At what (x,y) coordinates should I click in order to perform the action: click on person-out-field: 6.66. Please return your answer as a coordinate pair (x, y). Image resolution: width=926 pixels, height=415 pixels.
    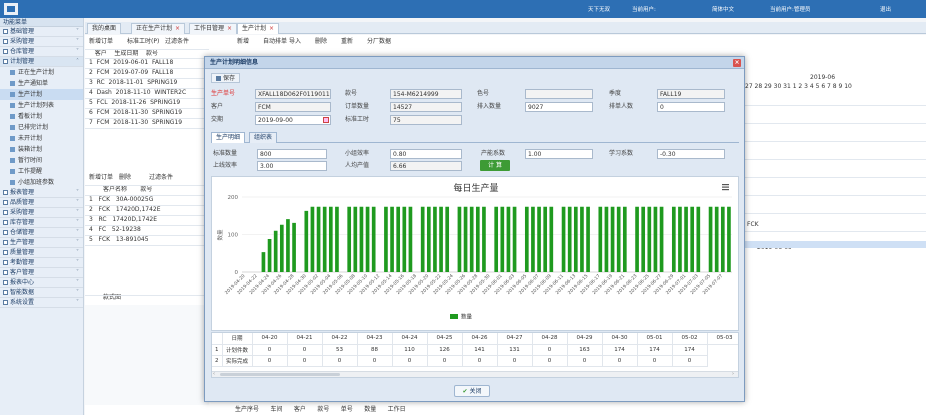
    Looking at the image, I should click on (426, 166).